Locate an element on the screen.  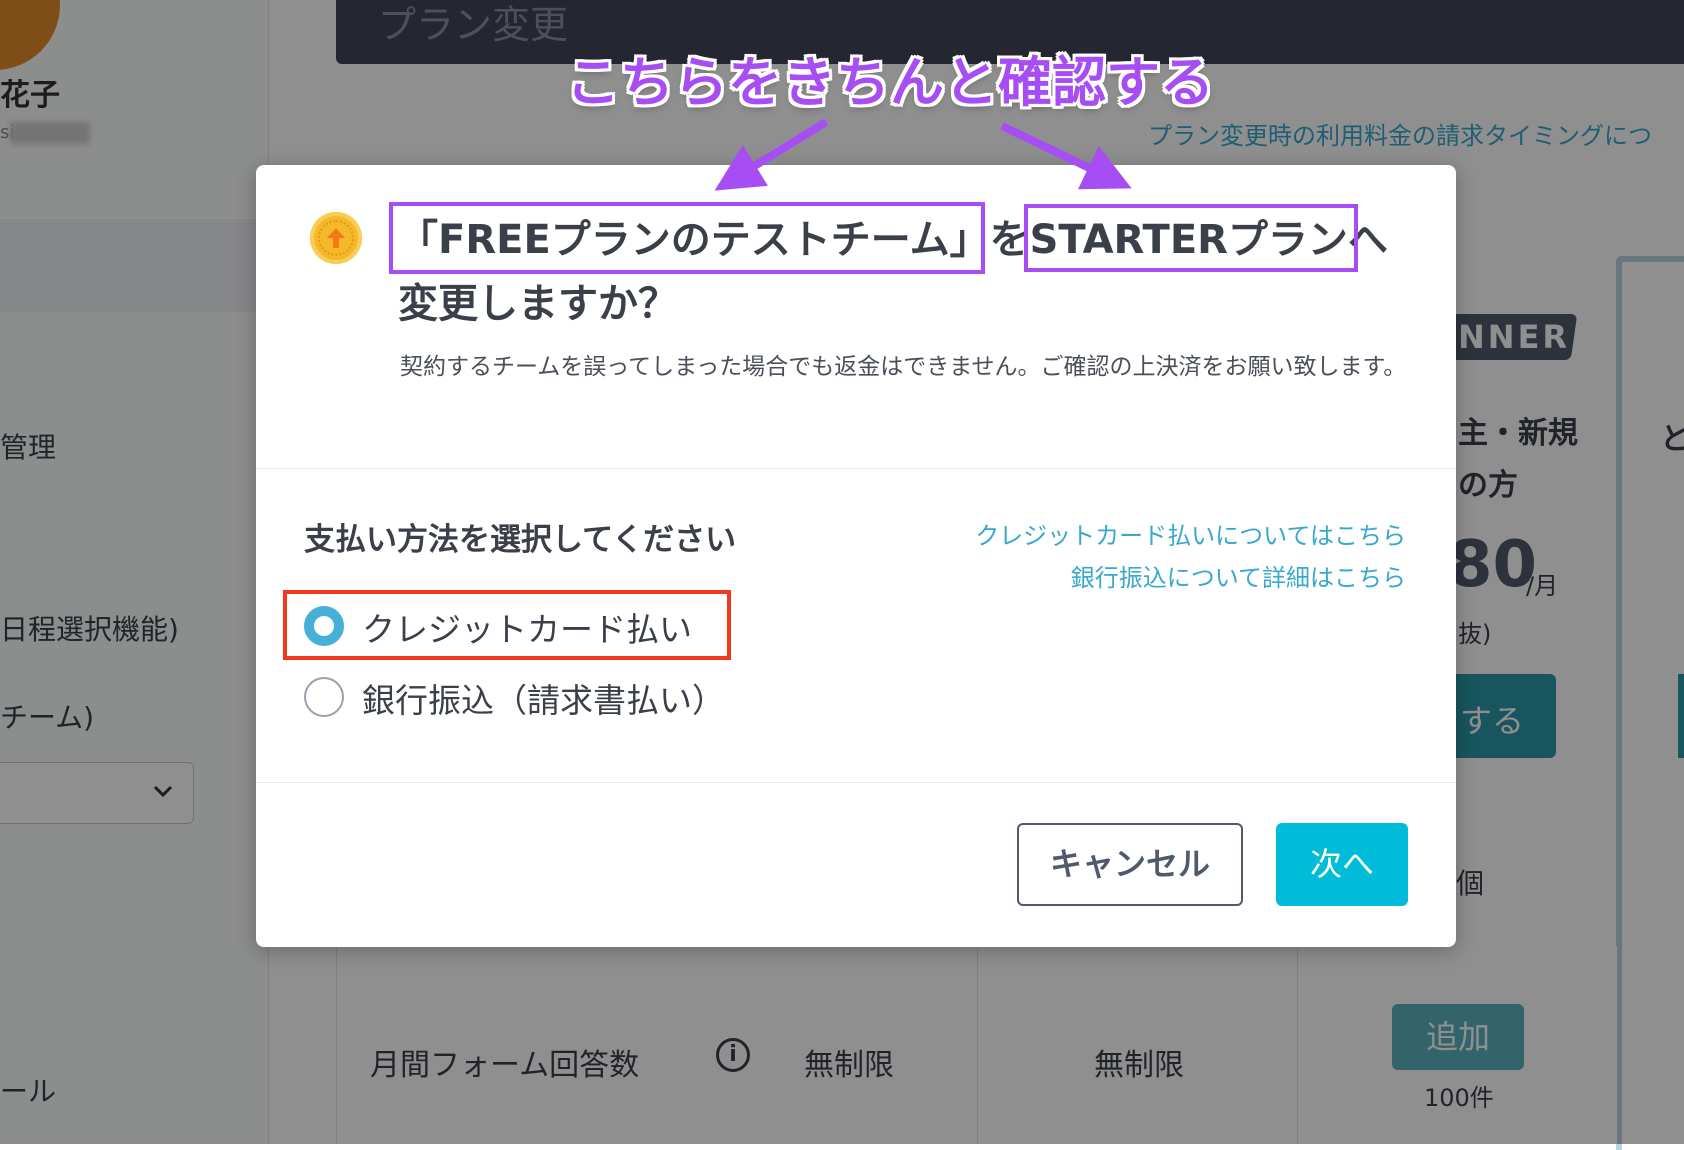
annotation-box-credit-card is located at coordinates (507, 625).